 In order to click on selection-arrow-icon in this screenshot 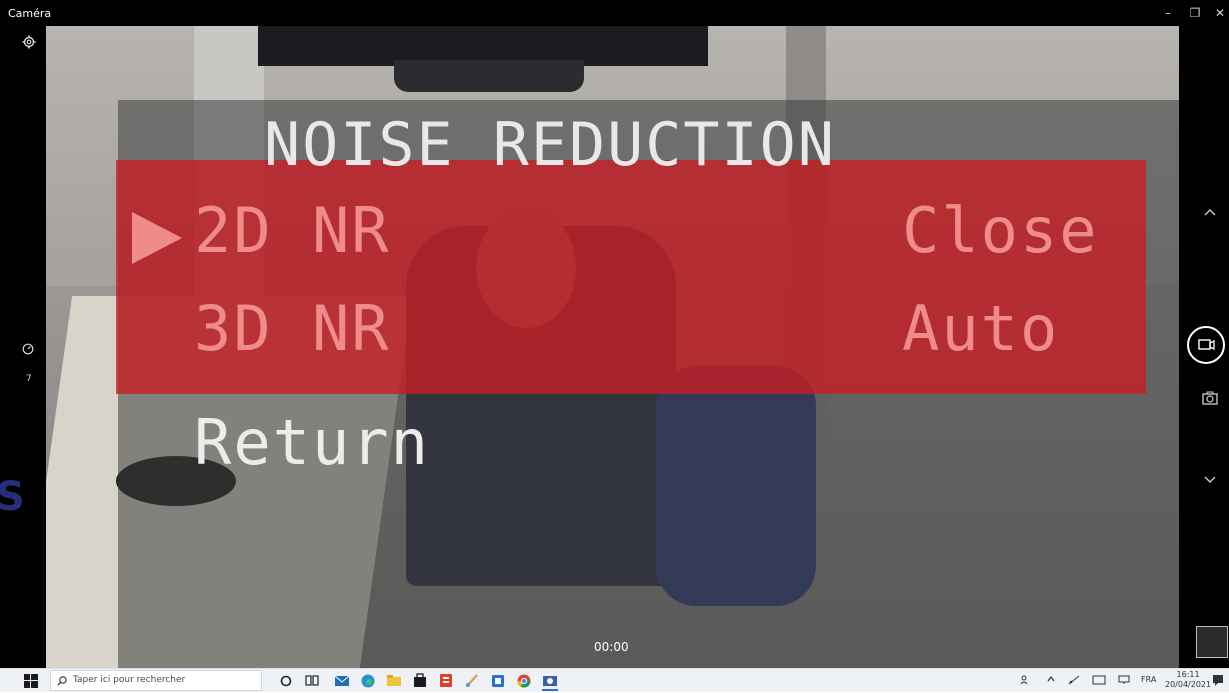, I will do `click(157, 238)`.